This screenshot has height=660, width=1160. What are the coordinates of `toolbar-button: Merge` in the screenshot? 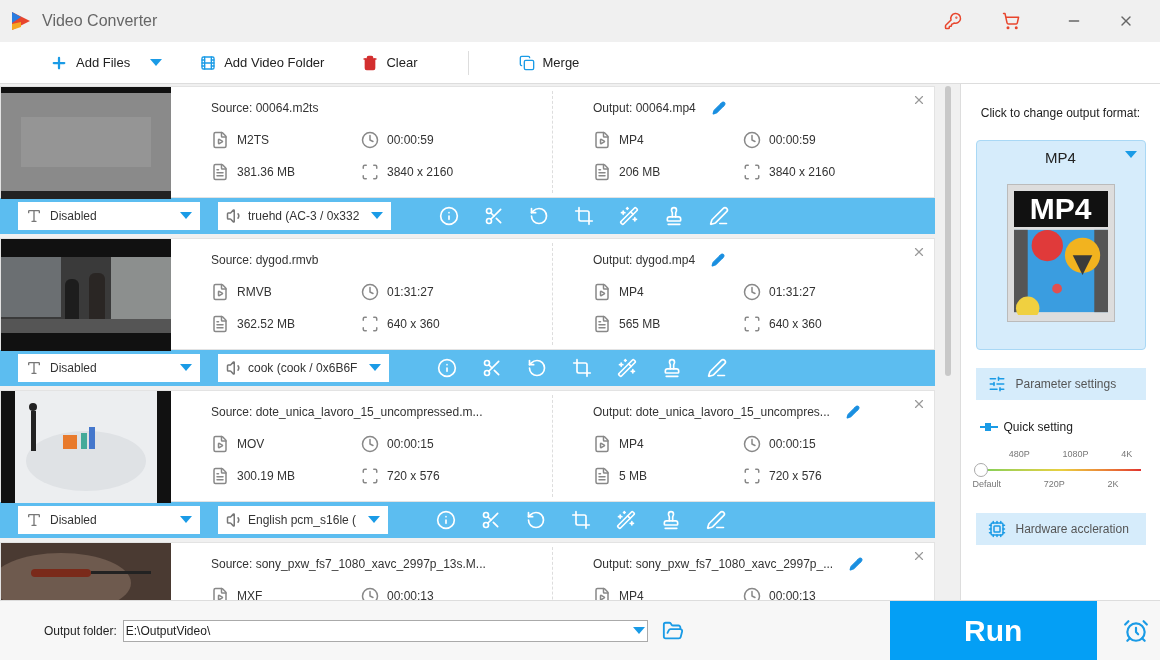 It's located at (549, 62).